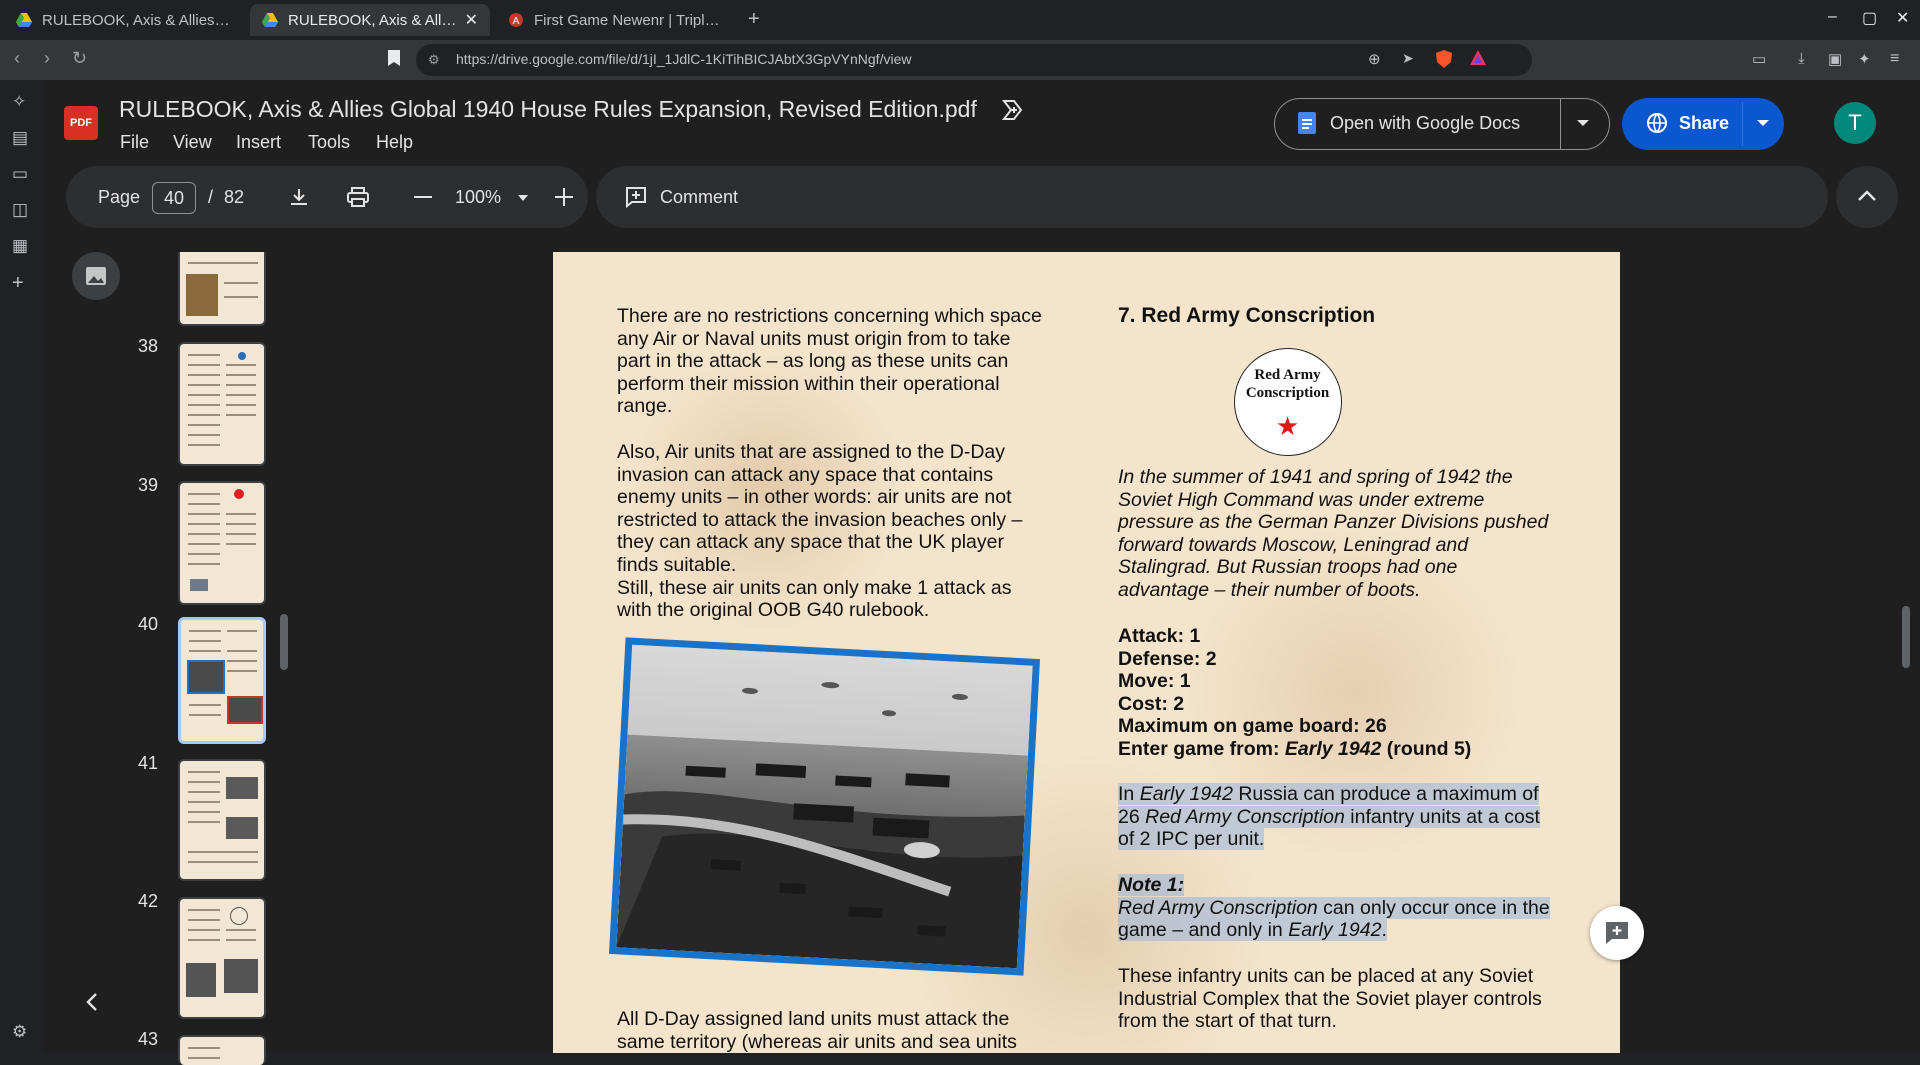 This screenshot has width=1920, height=1065. What do you see at coordinates (18, 283) in the screenshot?
I see `add-sidebar-icon: +` at bounding box center [18, 283].